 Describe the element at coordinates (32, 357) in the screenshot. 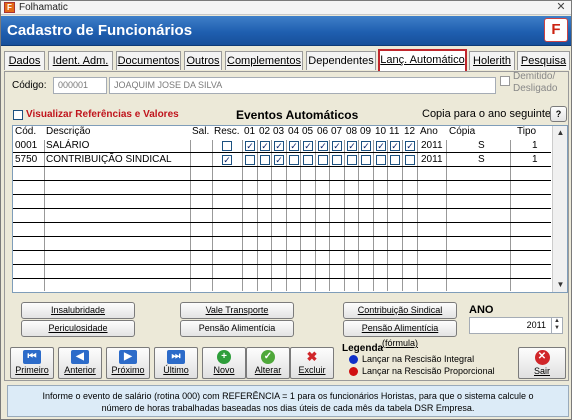

I see `first-record-icon: ⏮` at that location.